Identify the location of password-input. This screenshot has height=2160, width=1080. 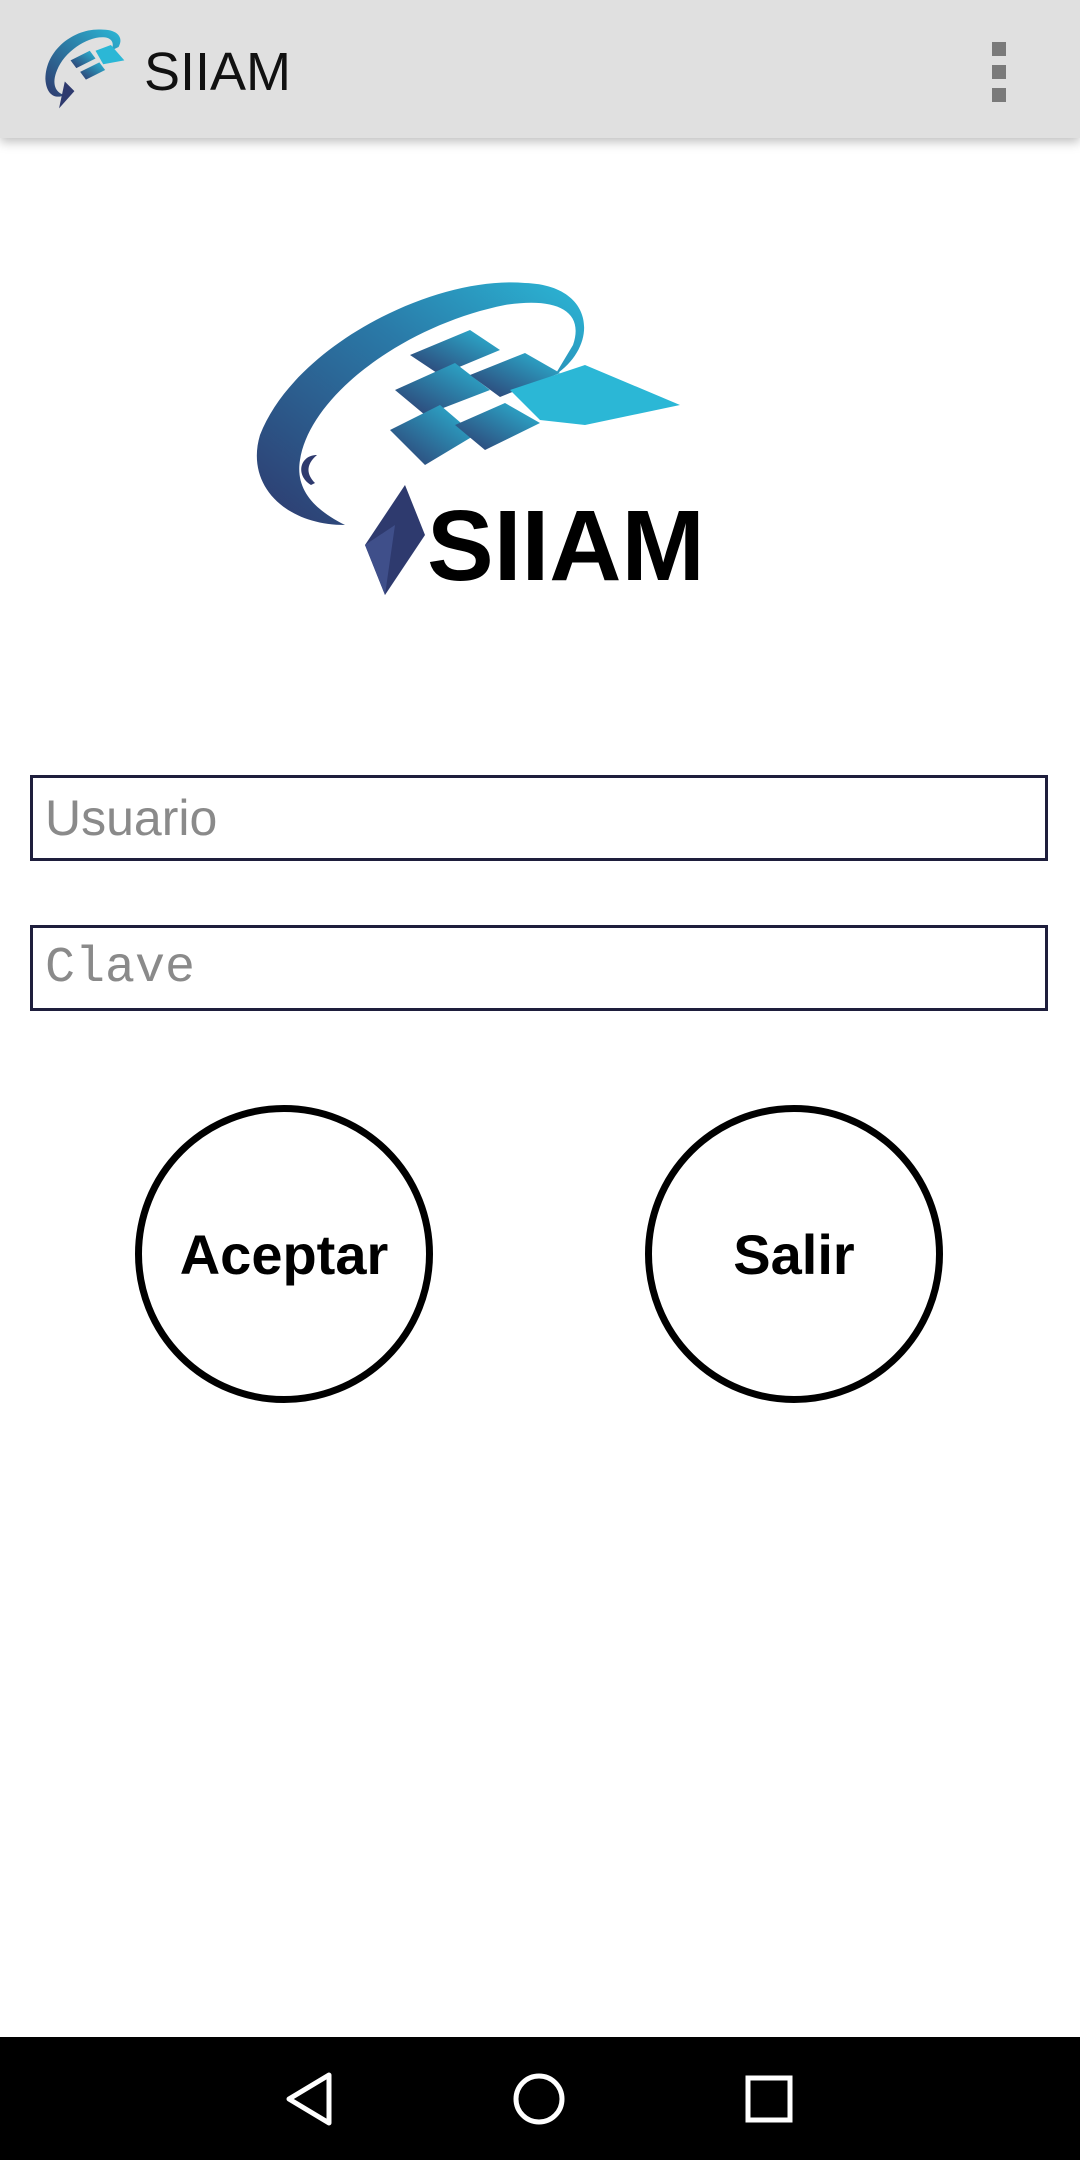
(539, 968).